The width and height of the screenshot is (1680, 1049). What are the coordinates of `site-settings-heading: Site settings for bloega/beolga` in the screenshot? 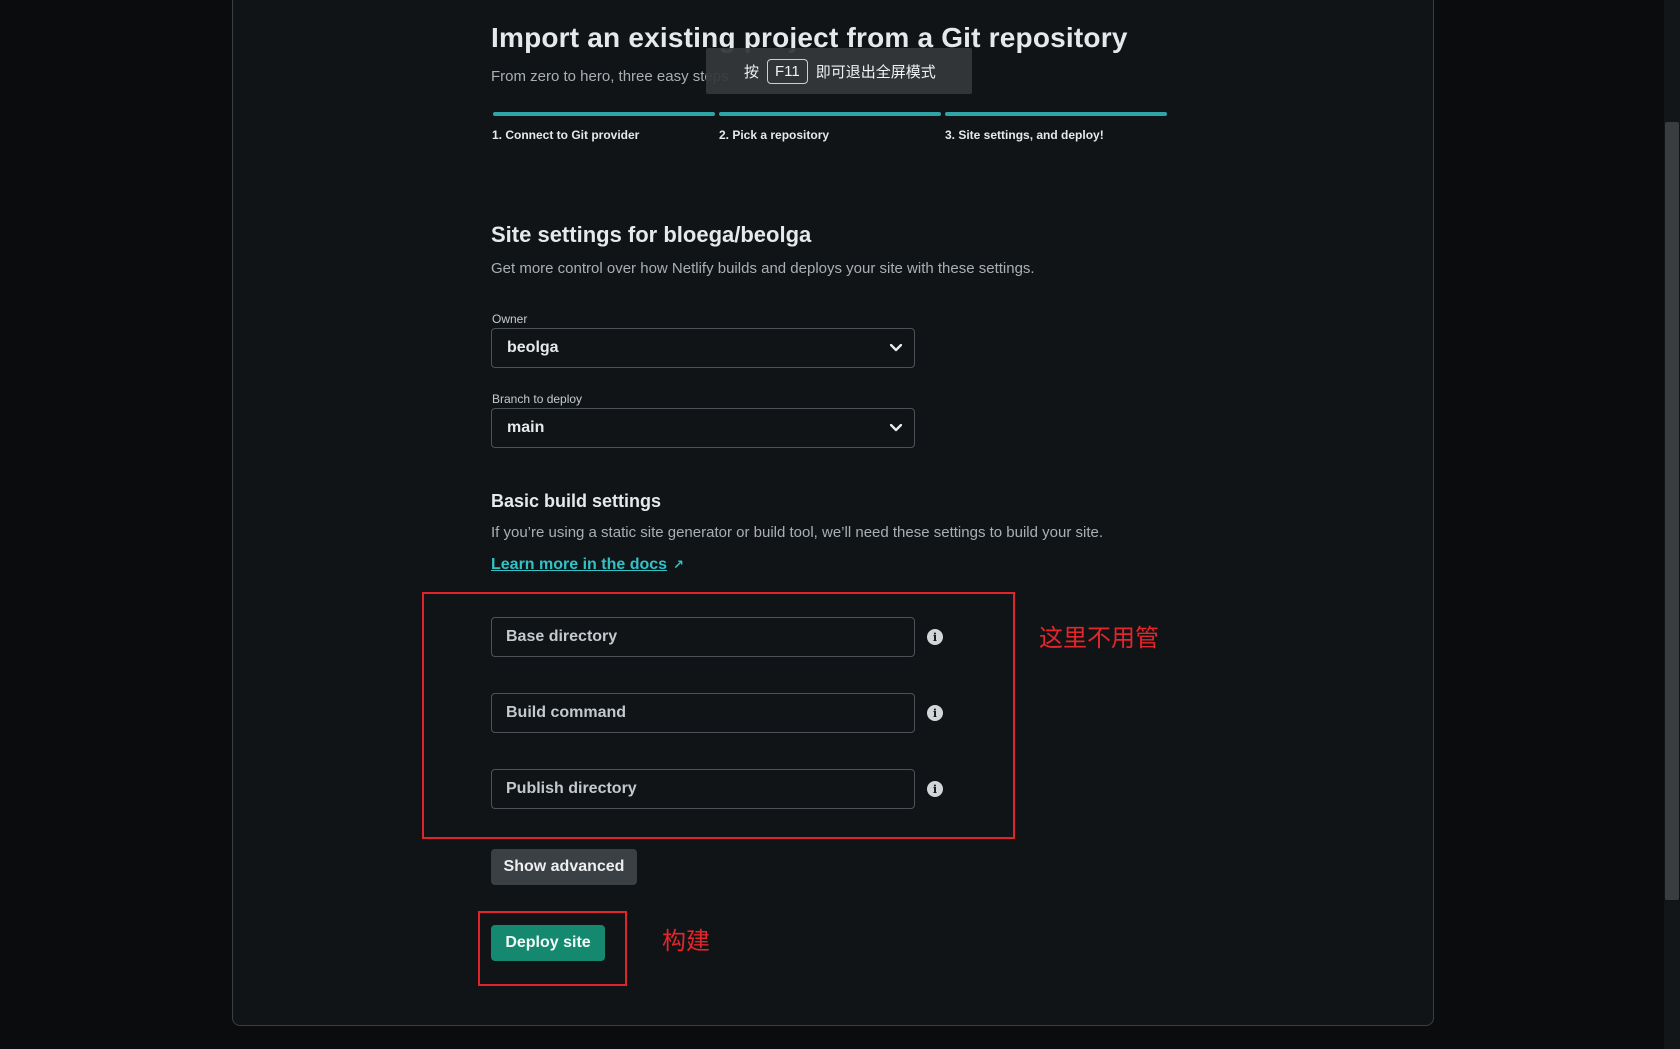 It's located at (651, 234).